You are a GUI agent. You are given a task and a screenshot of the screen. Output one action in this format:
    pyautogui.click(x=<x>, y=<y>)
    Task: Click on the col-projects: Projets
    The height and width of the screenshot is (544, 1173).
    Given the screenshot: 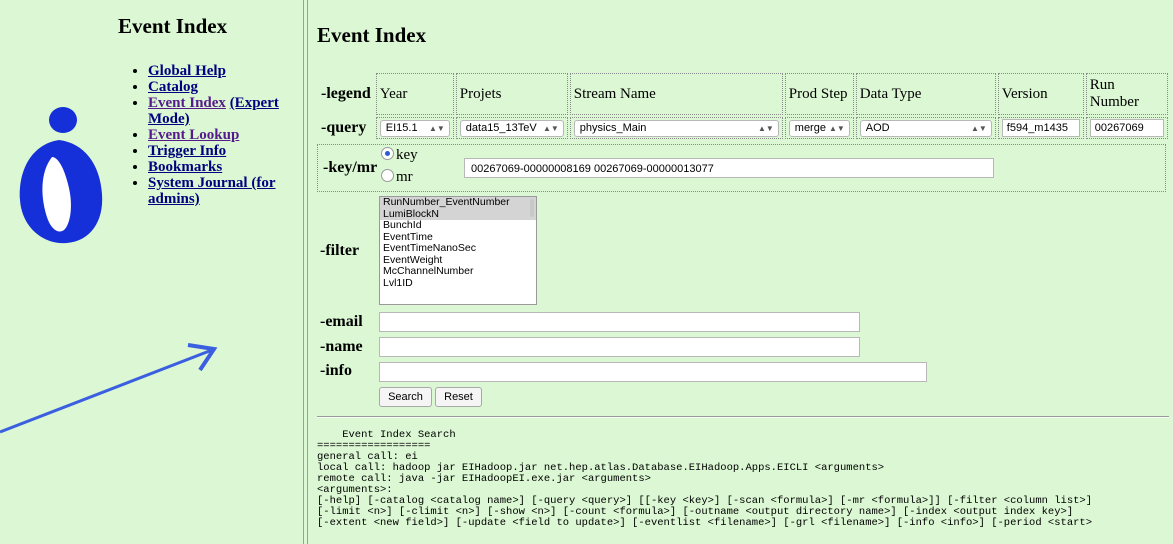 What is the action you would take?
    pyautogui.click(x=511, y=94)
    